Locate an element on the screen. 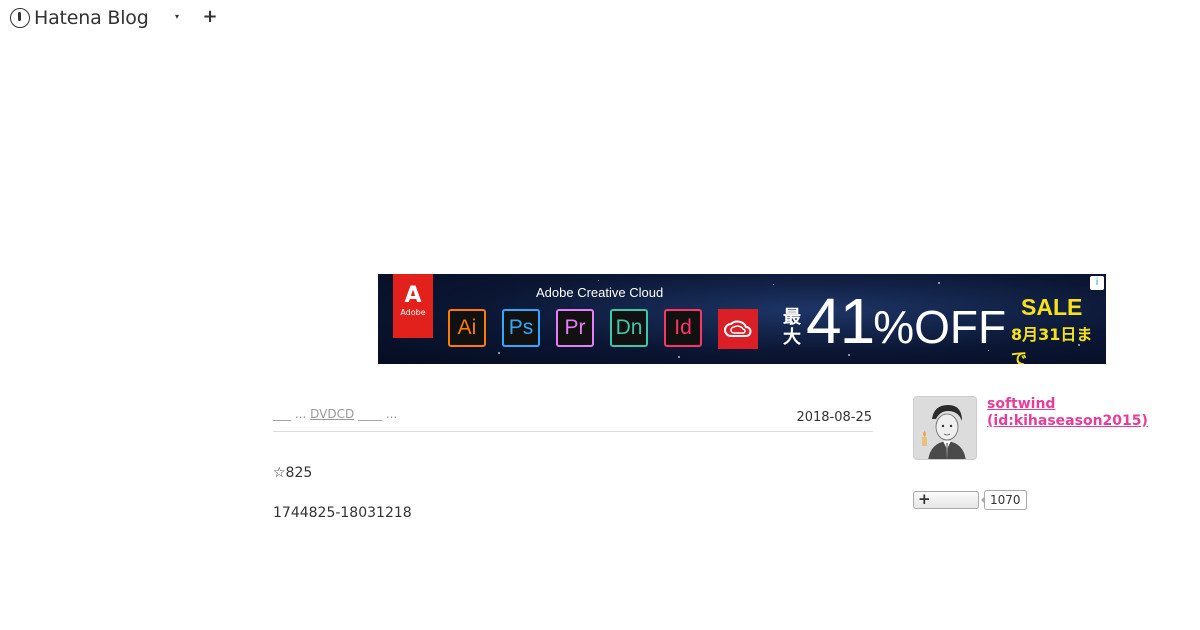 The width and height of the screenshot is (1200, 630). ad-sale-label: SALE is located at coordinates (1052, 307).